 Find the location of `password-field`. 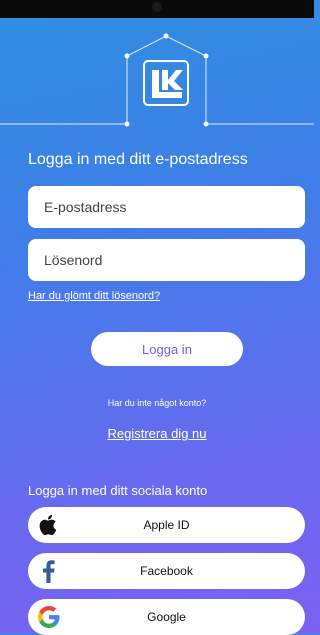

password-field is located at coordinates (166, 260).